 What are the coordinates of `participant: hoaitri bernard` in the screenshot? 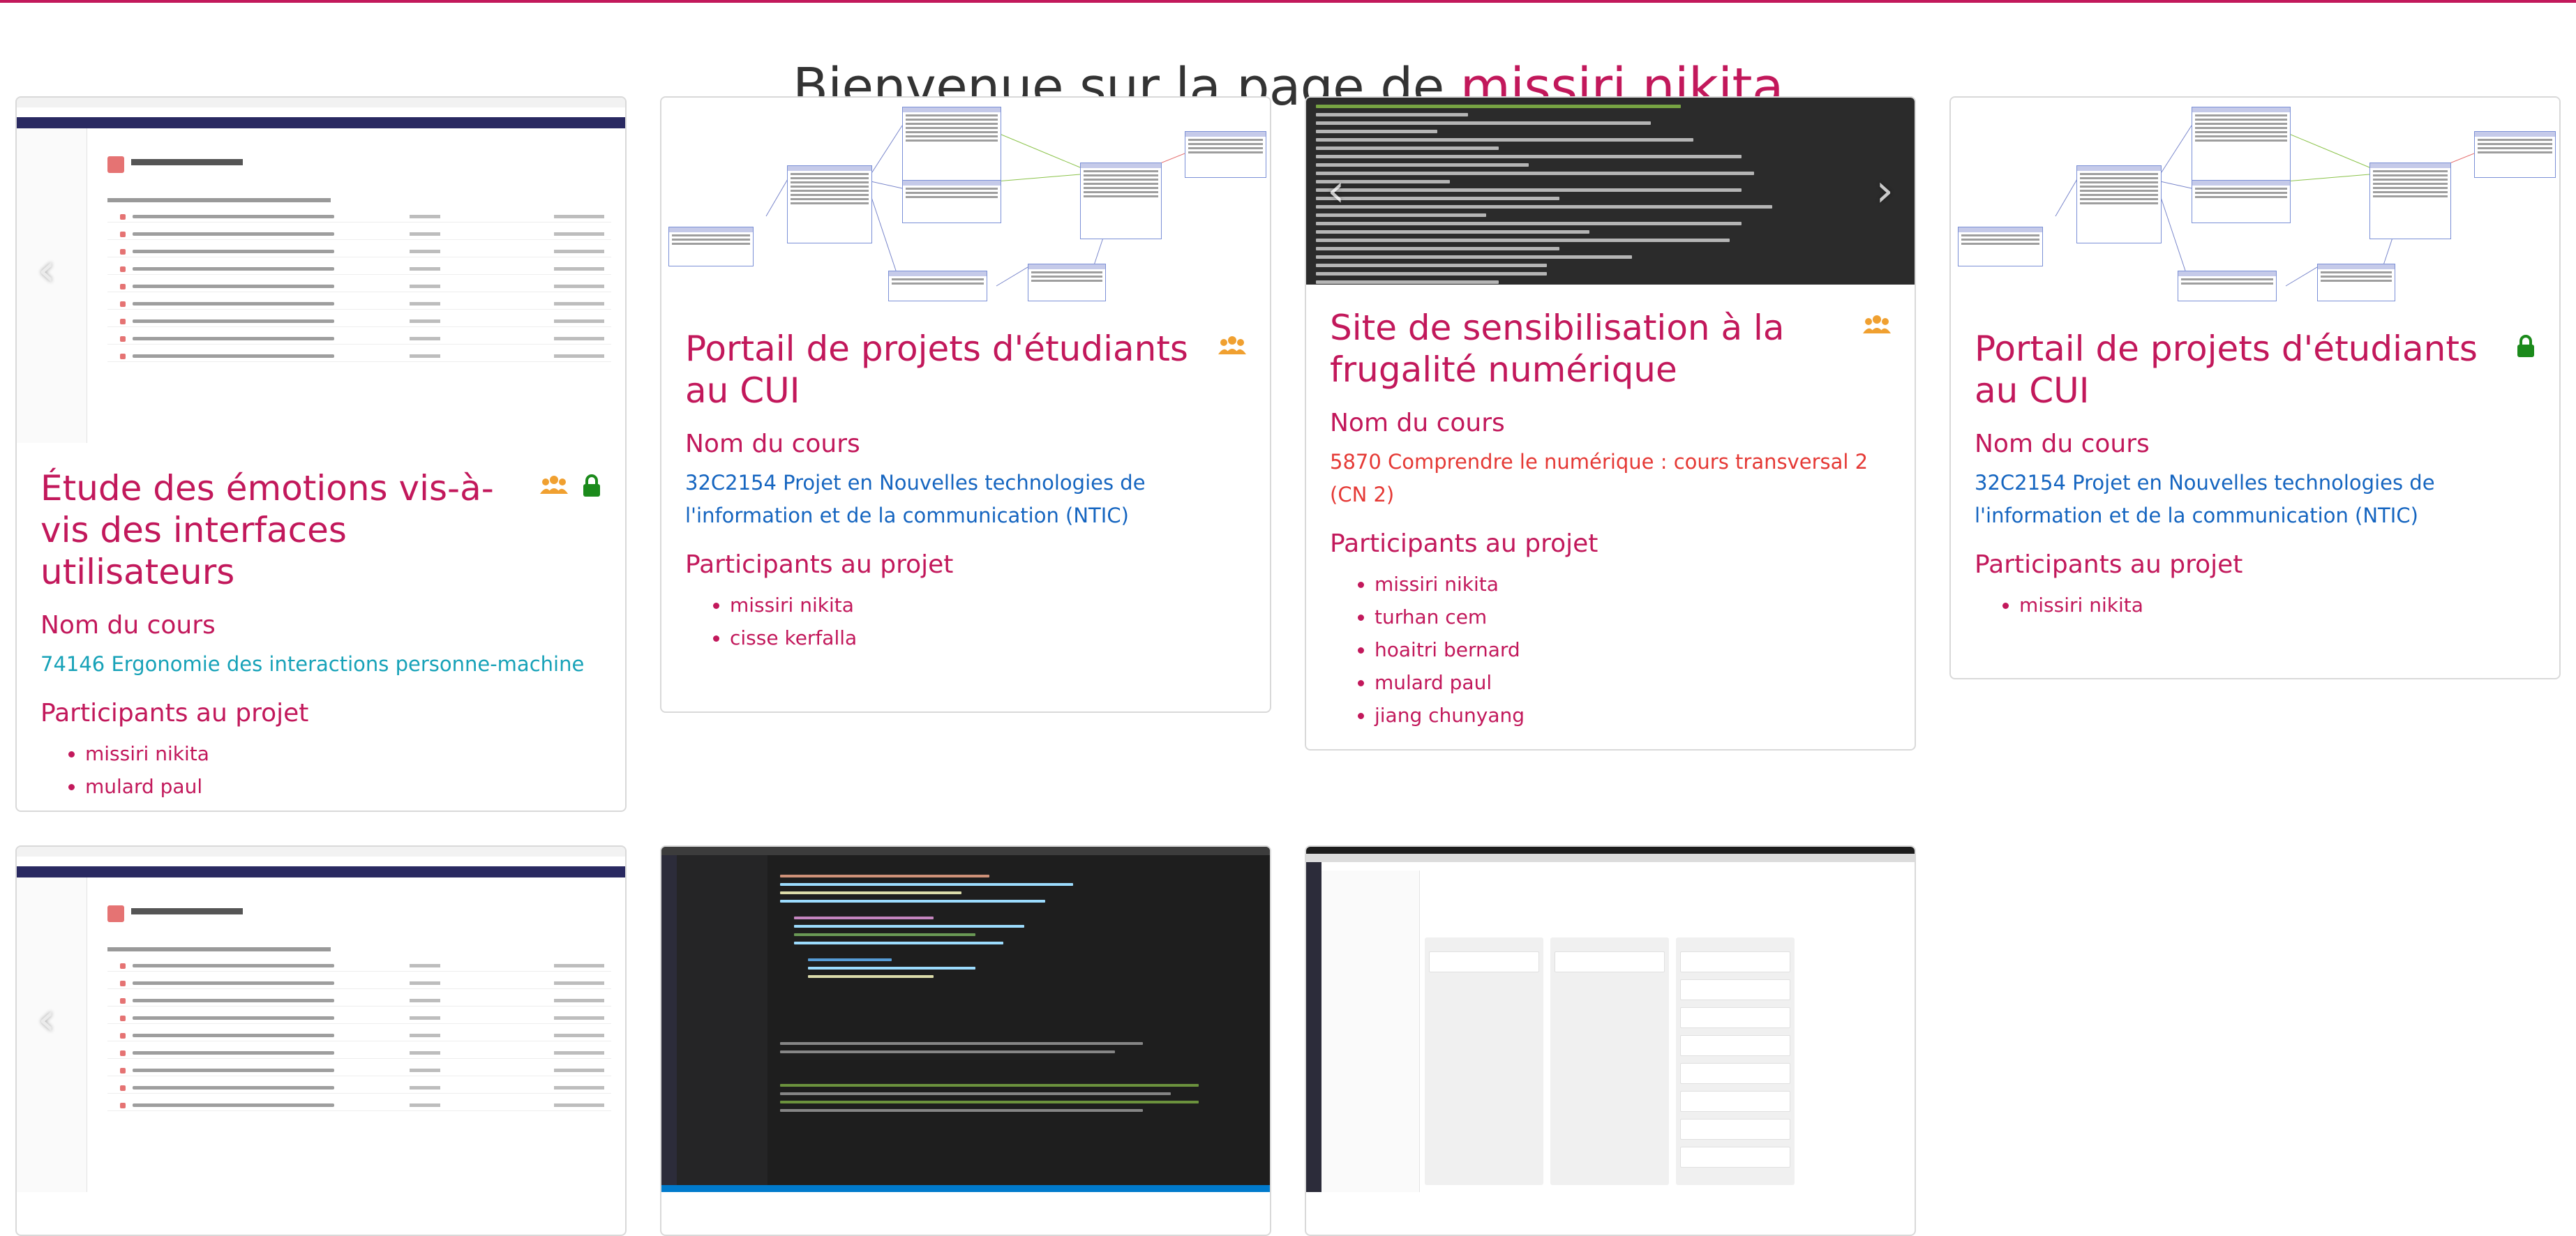 It's located at (1633, 649).